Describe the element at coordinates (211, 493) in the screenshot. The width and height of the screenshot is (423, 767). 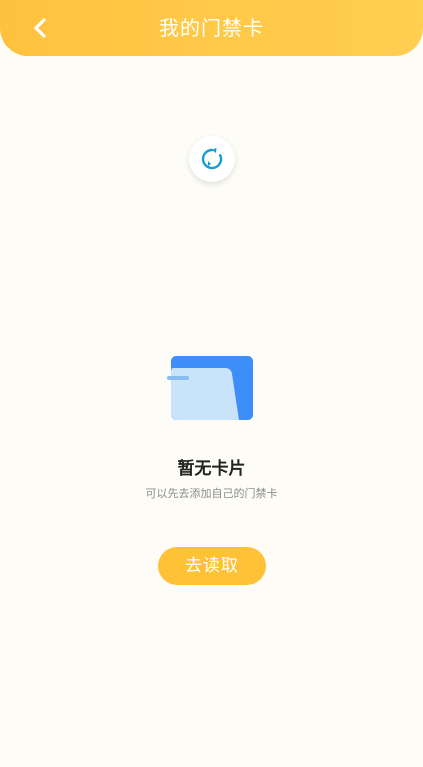
I see `empty-state-subtitle: 可以先去添加自己的门禁卡` at that location.